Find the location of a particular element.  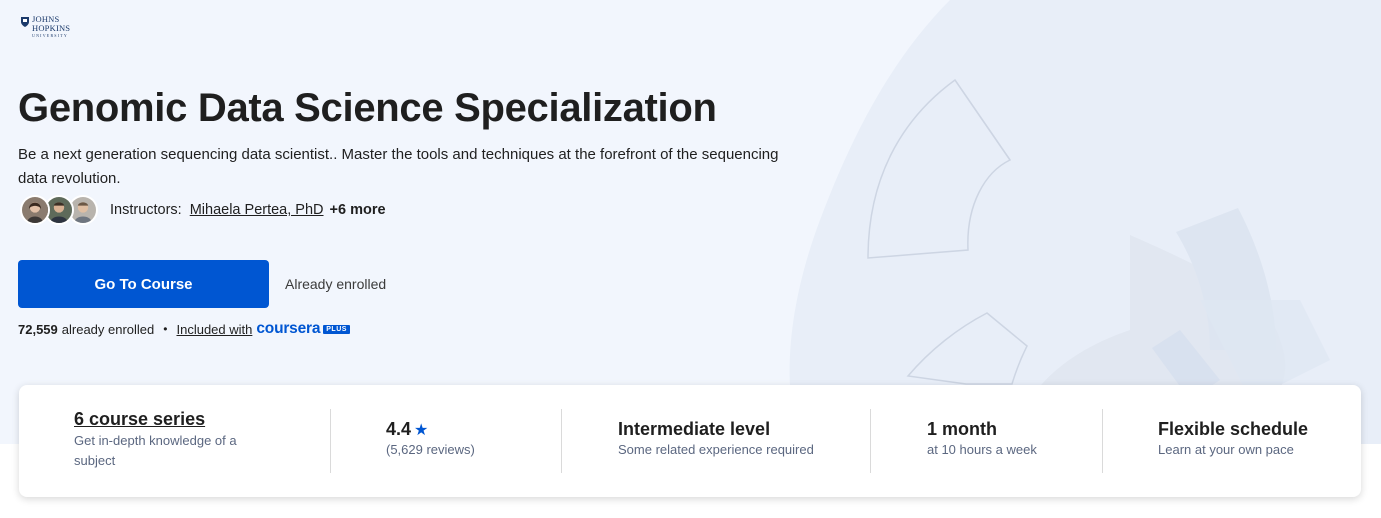

instructors-label: Instructors: is located at coordinates (146, 210).